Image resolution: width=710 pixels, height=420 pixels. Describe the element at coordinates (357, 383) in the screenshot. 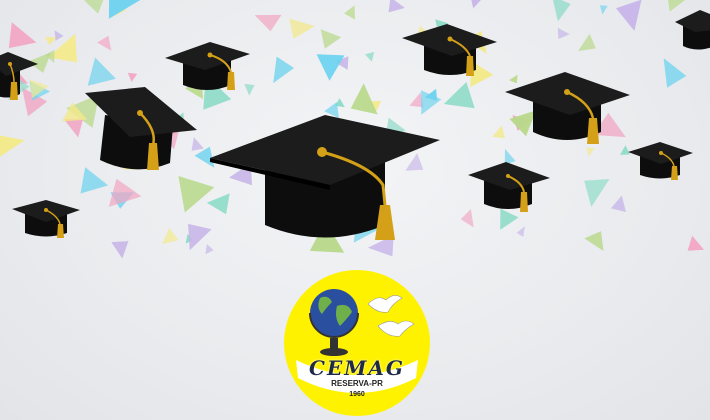

I see `logo-city: RESERVA-PR` at that location.